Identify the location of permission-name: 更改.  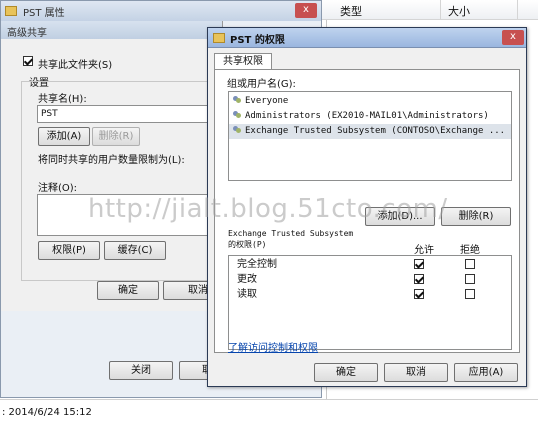
(247, 279).